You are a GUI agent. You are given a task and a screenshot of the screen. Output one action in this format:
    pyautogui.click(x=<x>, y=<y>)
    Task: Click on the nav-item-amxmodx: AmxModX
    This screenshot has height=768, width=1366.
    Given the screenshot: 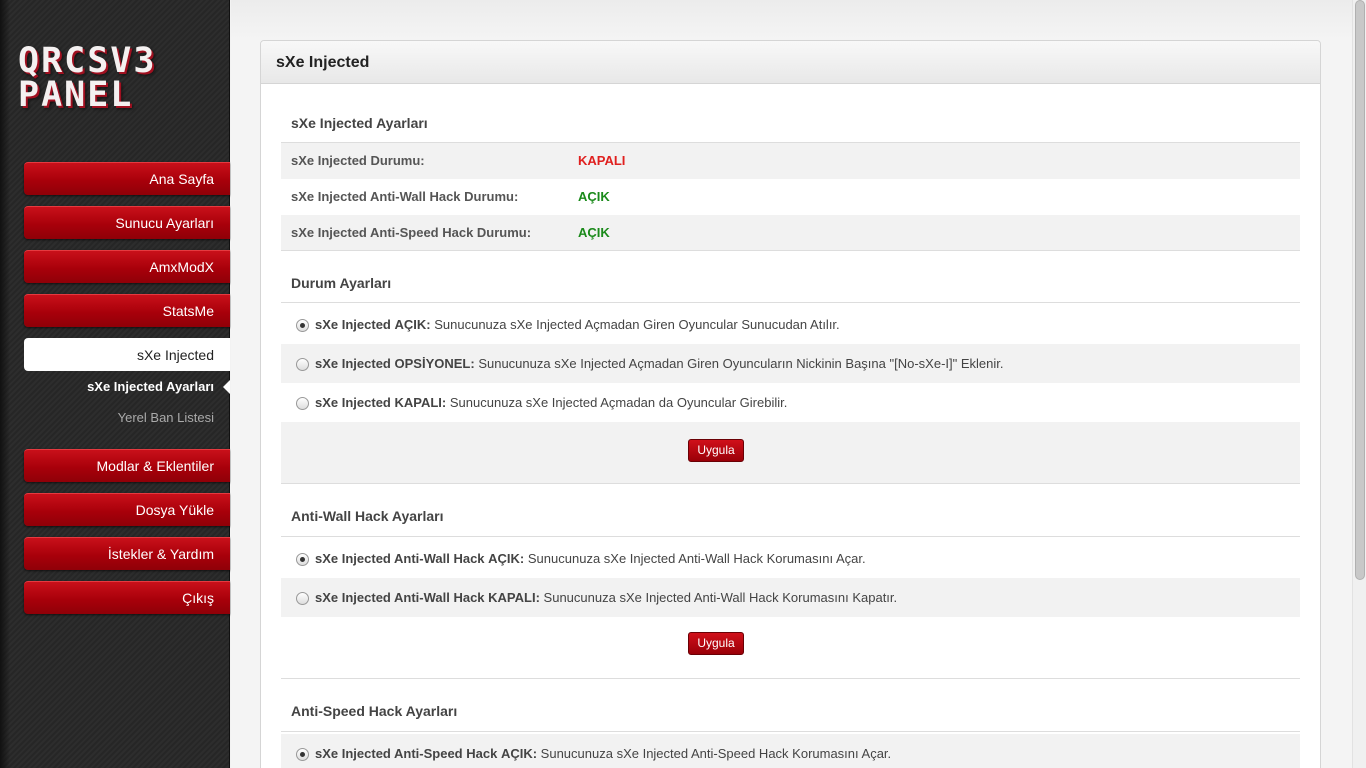 What is the action you would take?
    pyautogui.click(x=127, y=266)
    